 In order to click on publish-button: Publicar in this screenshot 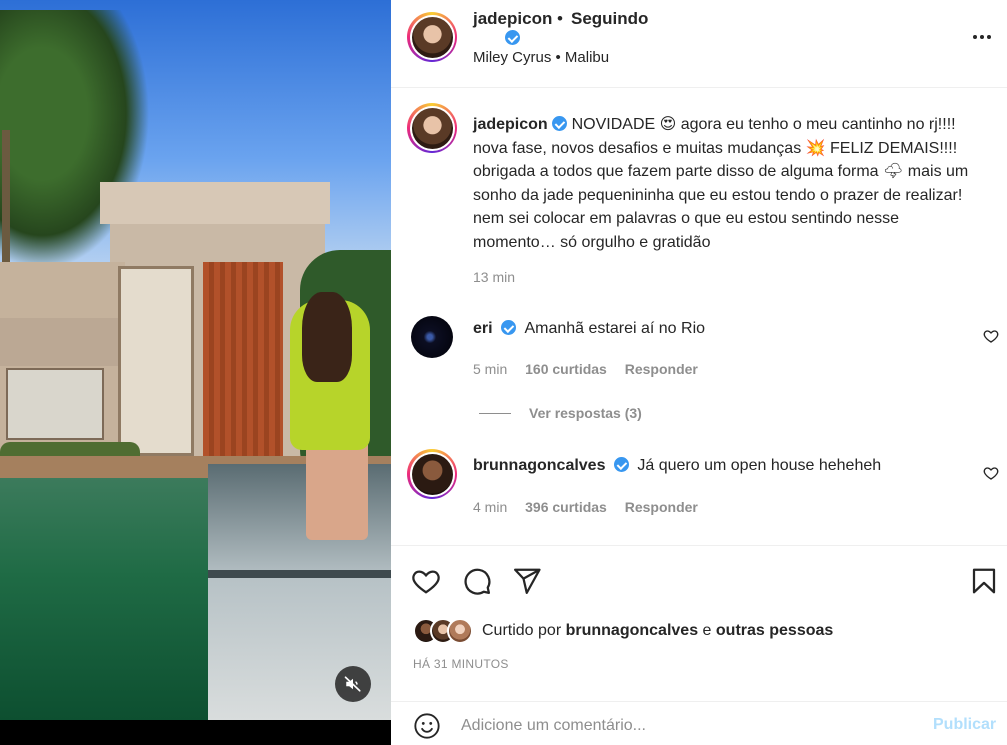, I will do `click(964, 725)`.